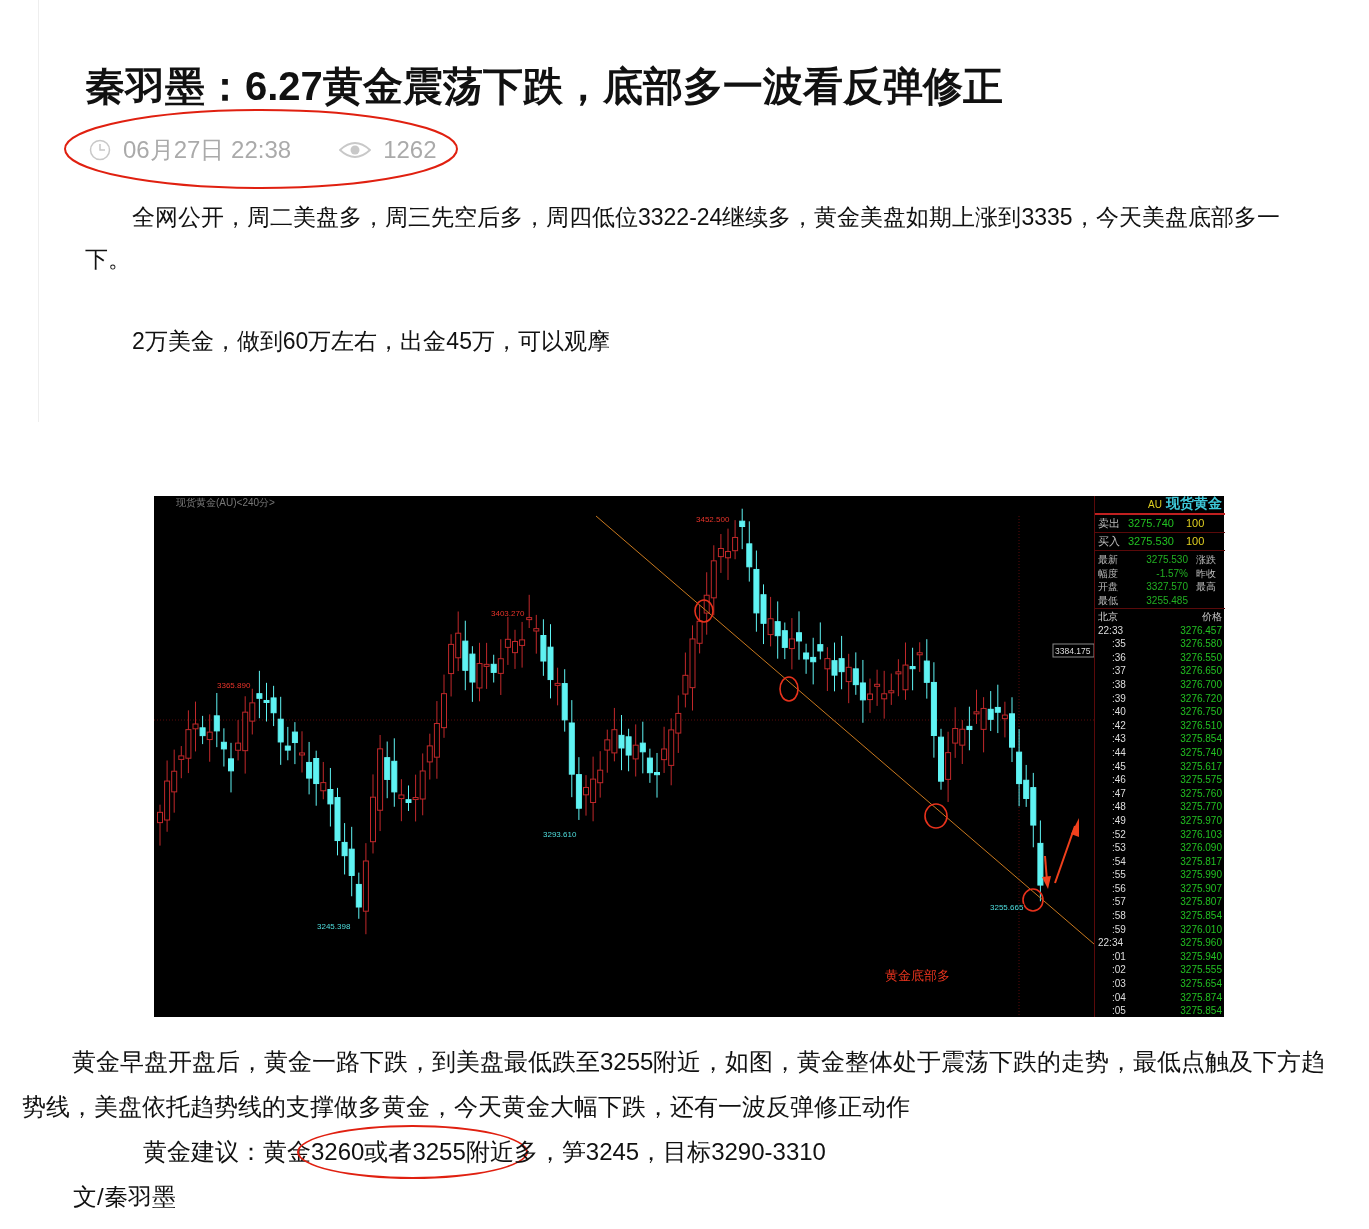  Describe the element at coordinates (544, 86) in the screenshot. I see `article-title: 秦羽墨：6.27黄金震荡下跌，底部多一波看反弹修正` at that location.